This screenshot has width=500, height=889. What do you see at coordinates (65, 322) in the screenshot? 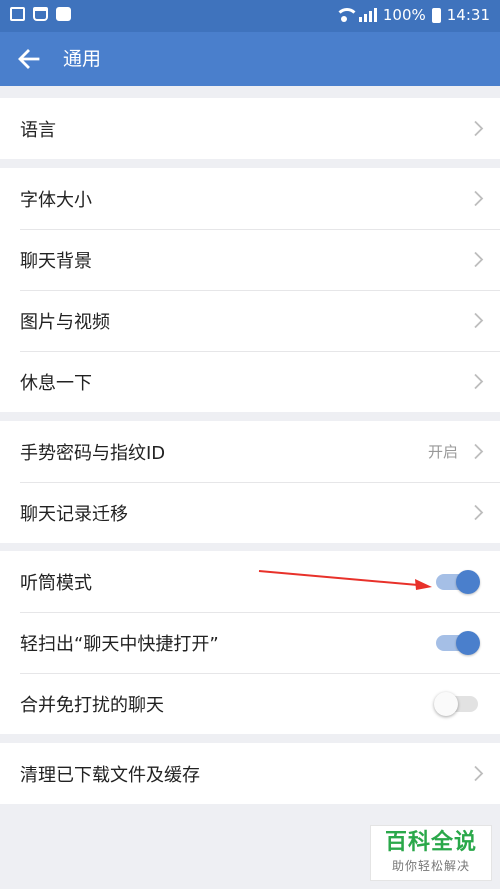
I see `setting-label: 图片与视频` at bounding box center [65, 322].